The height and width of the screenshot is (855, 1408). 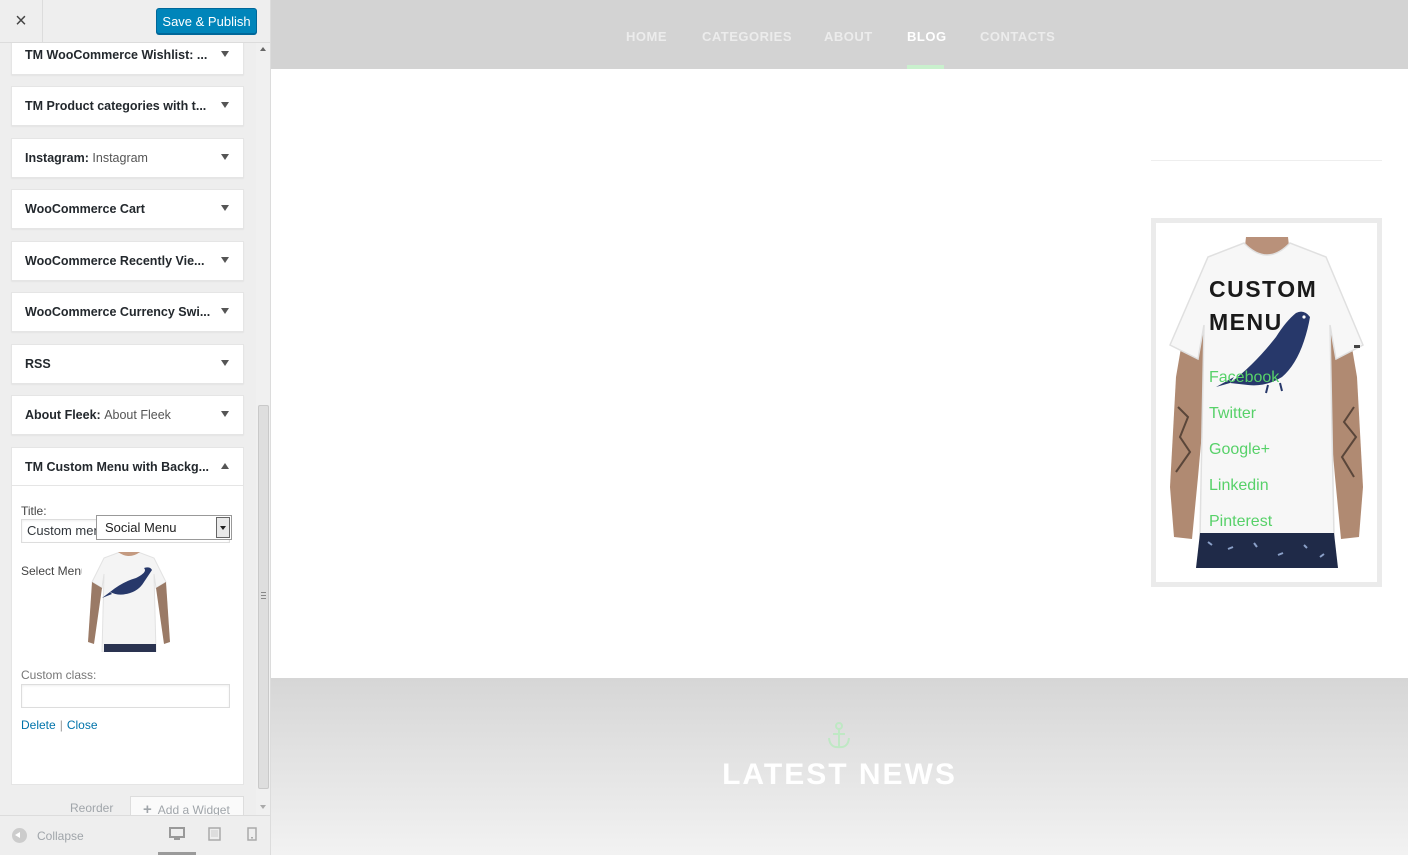 I want to click on widget-title: RSS, so click(x=38, y=364).